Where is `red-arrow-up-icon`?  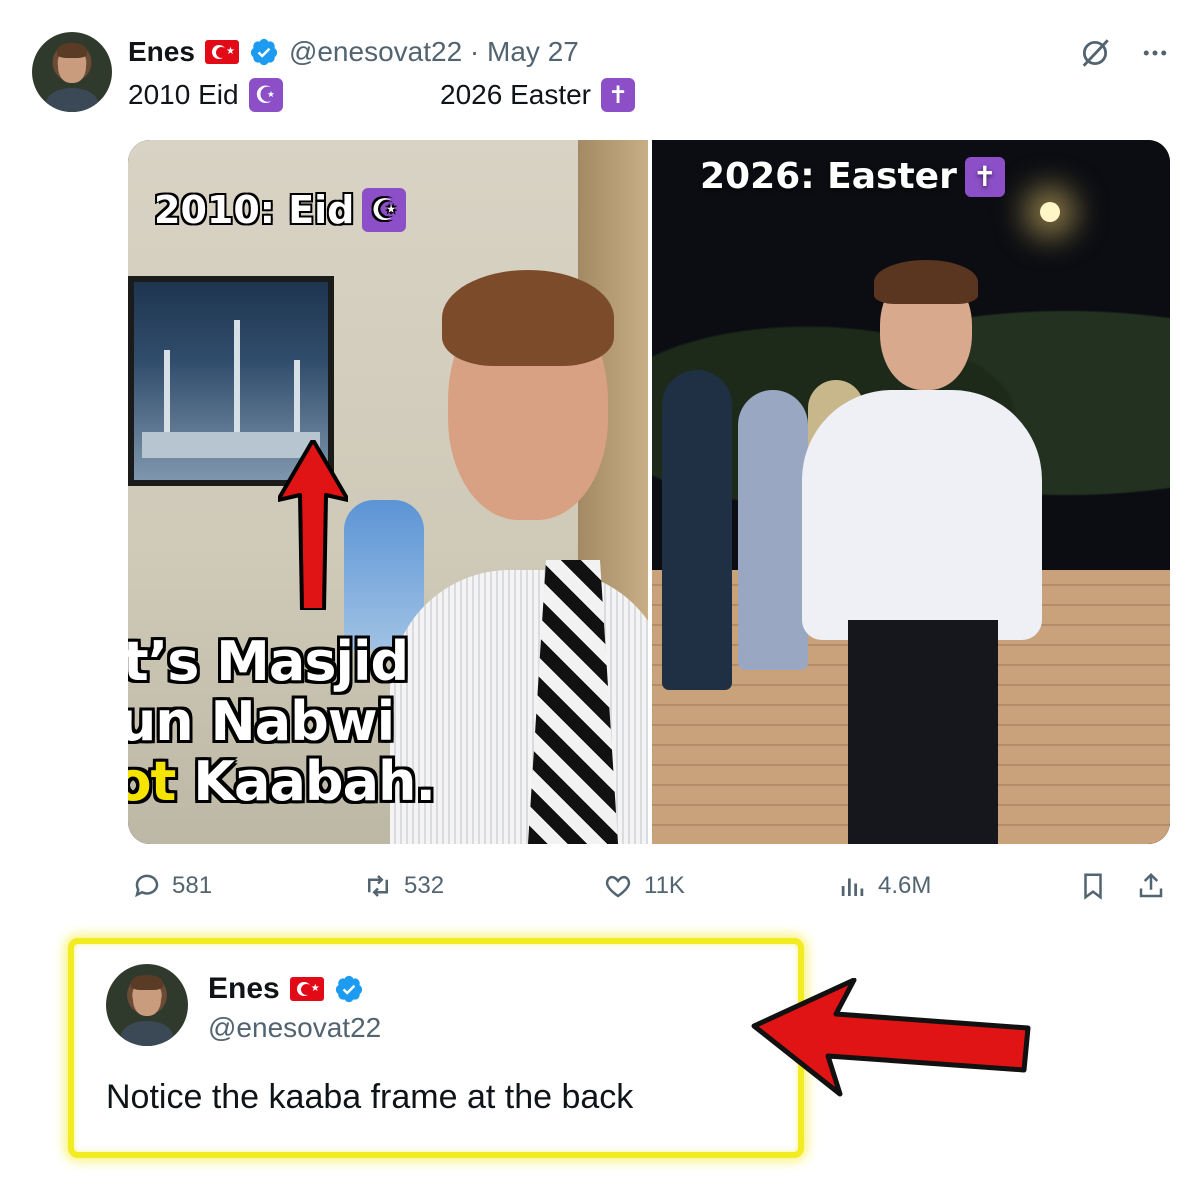
red-arrow-up-icon is located at coordinates (313, 525).